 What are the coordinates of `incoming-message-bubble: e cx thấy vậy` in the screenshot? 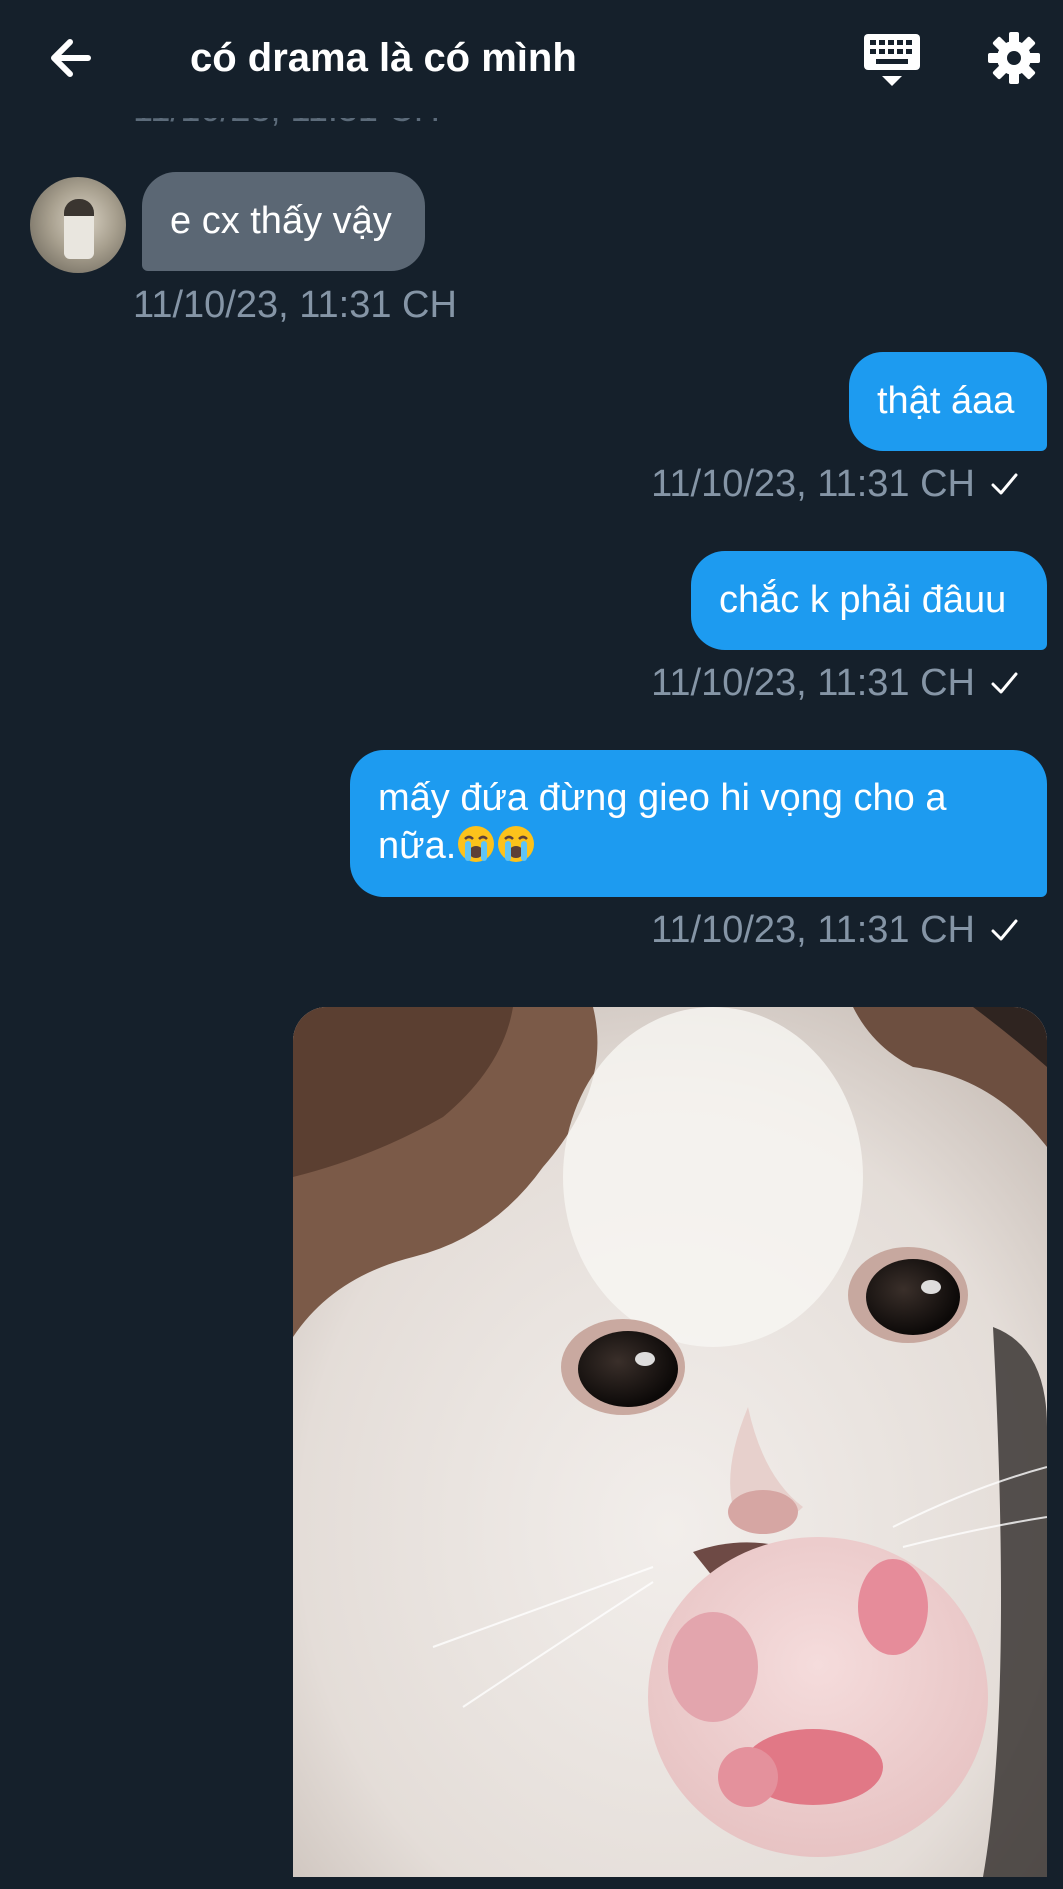 It's located at (283, 221).